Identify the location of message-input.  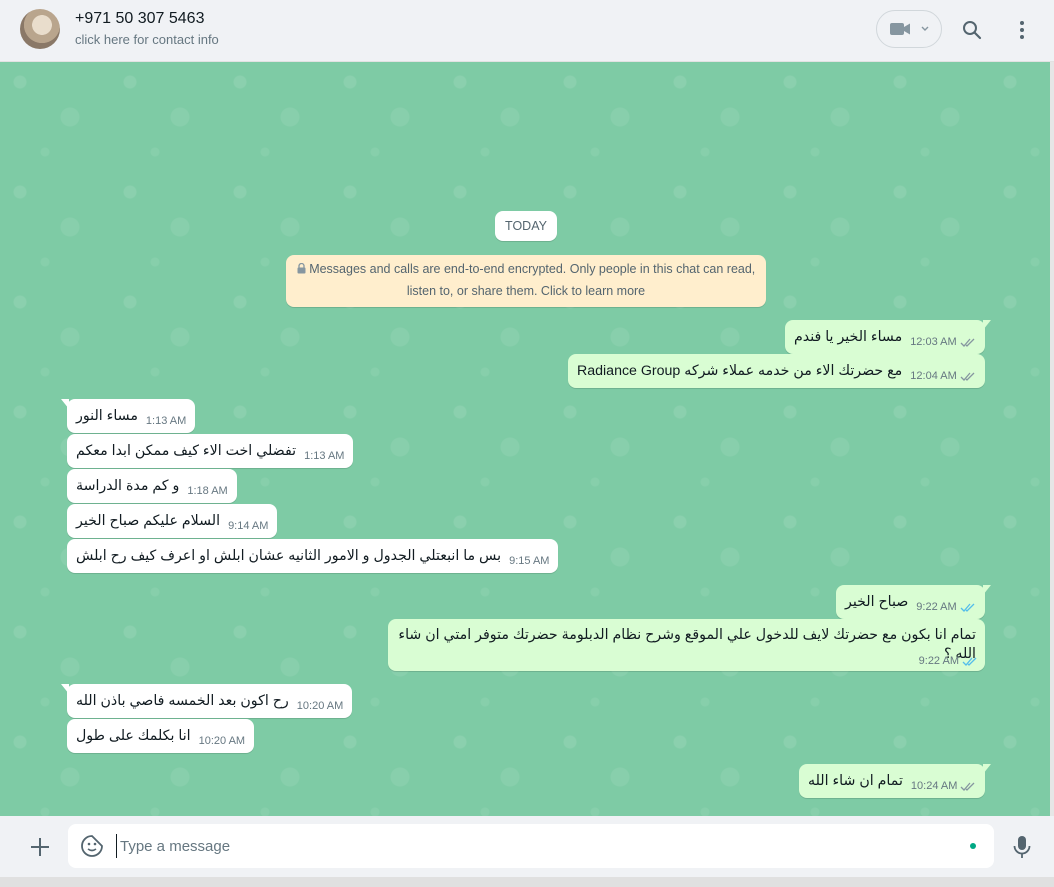
(541, 846).